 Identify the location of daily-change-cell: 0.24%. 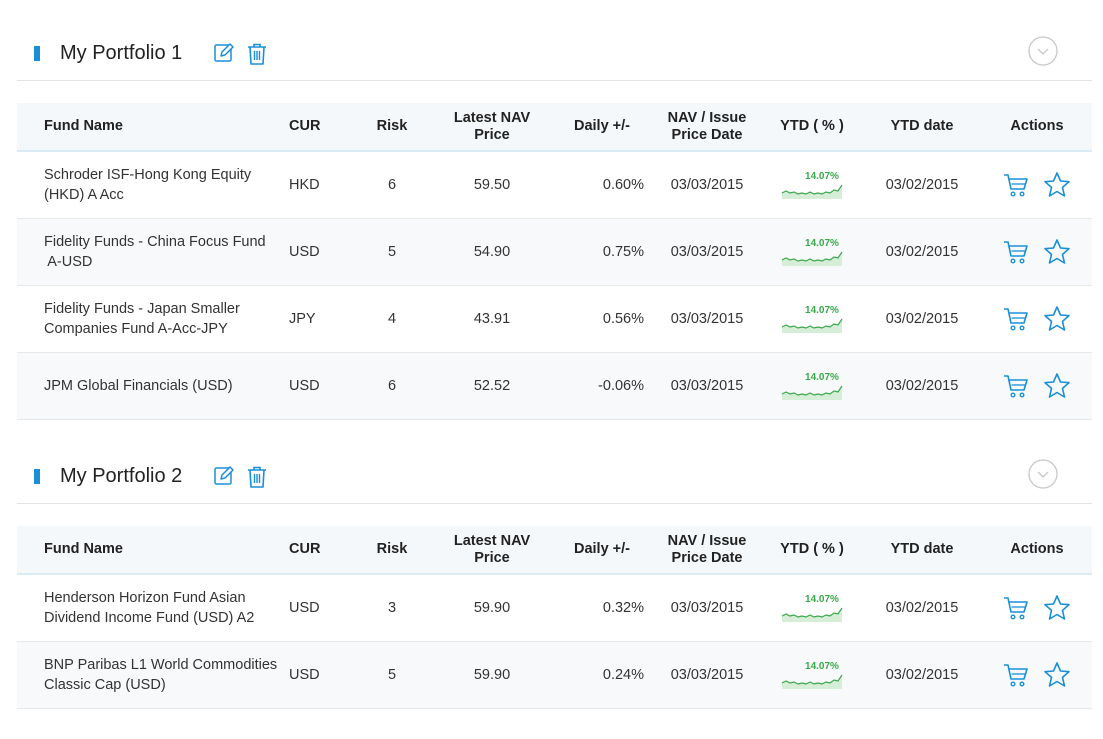
(623, 674).